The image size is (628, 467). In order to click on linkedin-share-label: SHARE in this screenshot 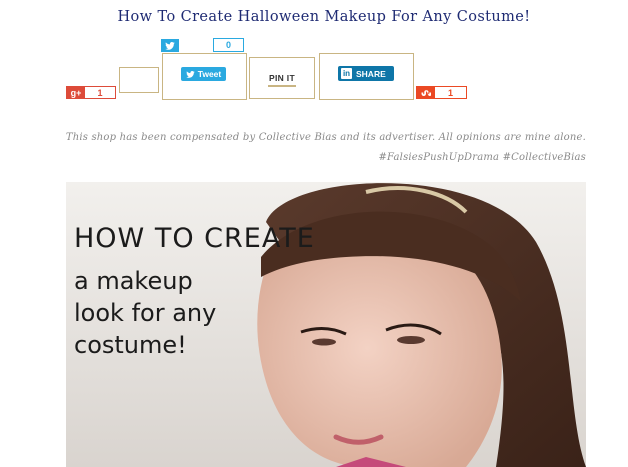, I will do `click(371, 73)`.